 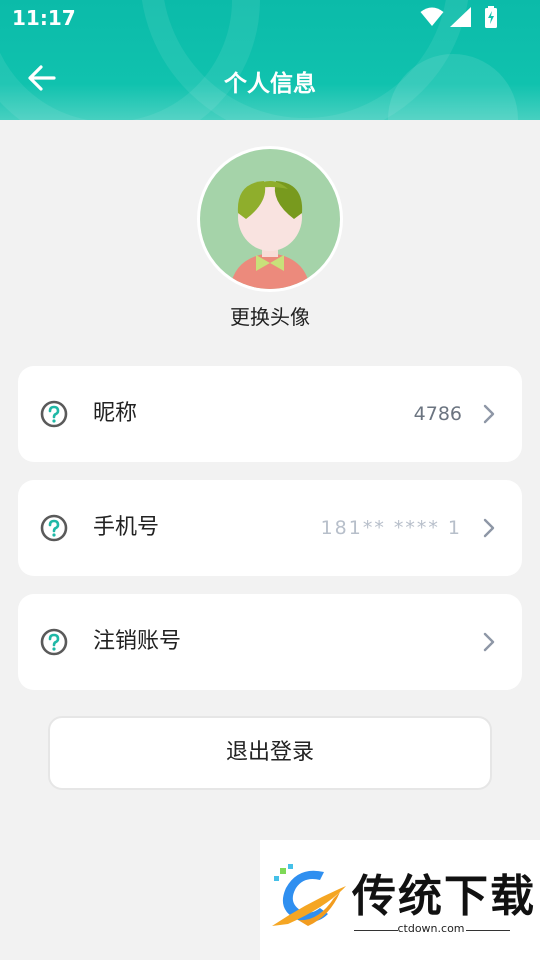 What do you see at coordinates (126, 527) in the screenshot?
I see `row-label: 手机号` at bounding box center [126, 527].